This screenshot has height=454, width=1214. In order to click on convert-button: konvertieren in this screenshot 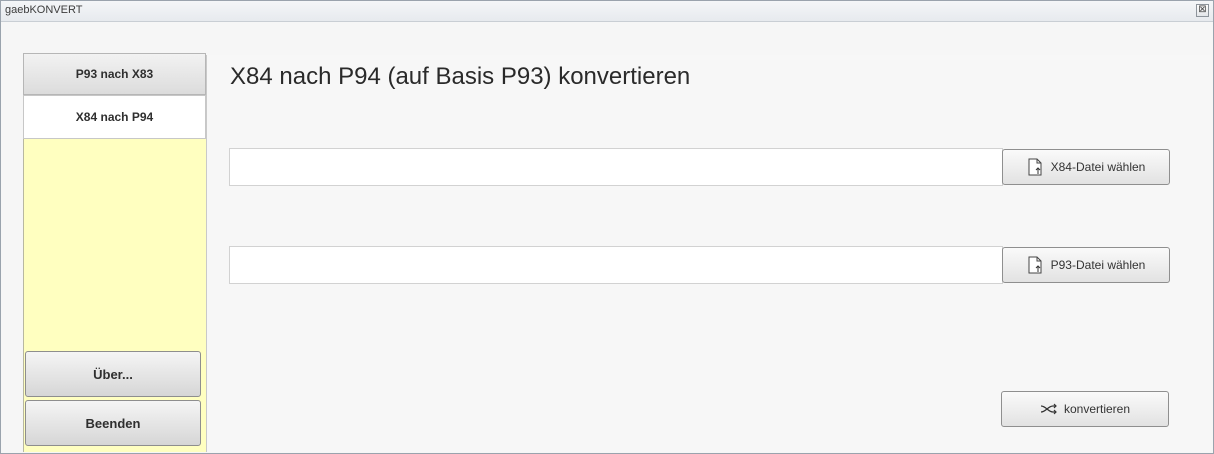, I will do `click(1085, 409)`.